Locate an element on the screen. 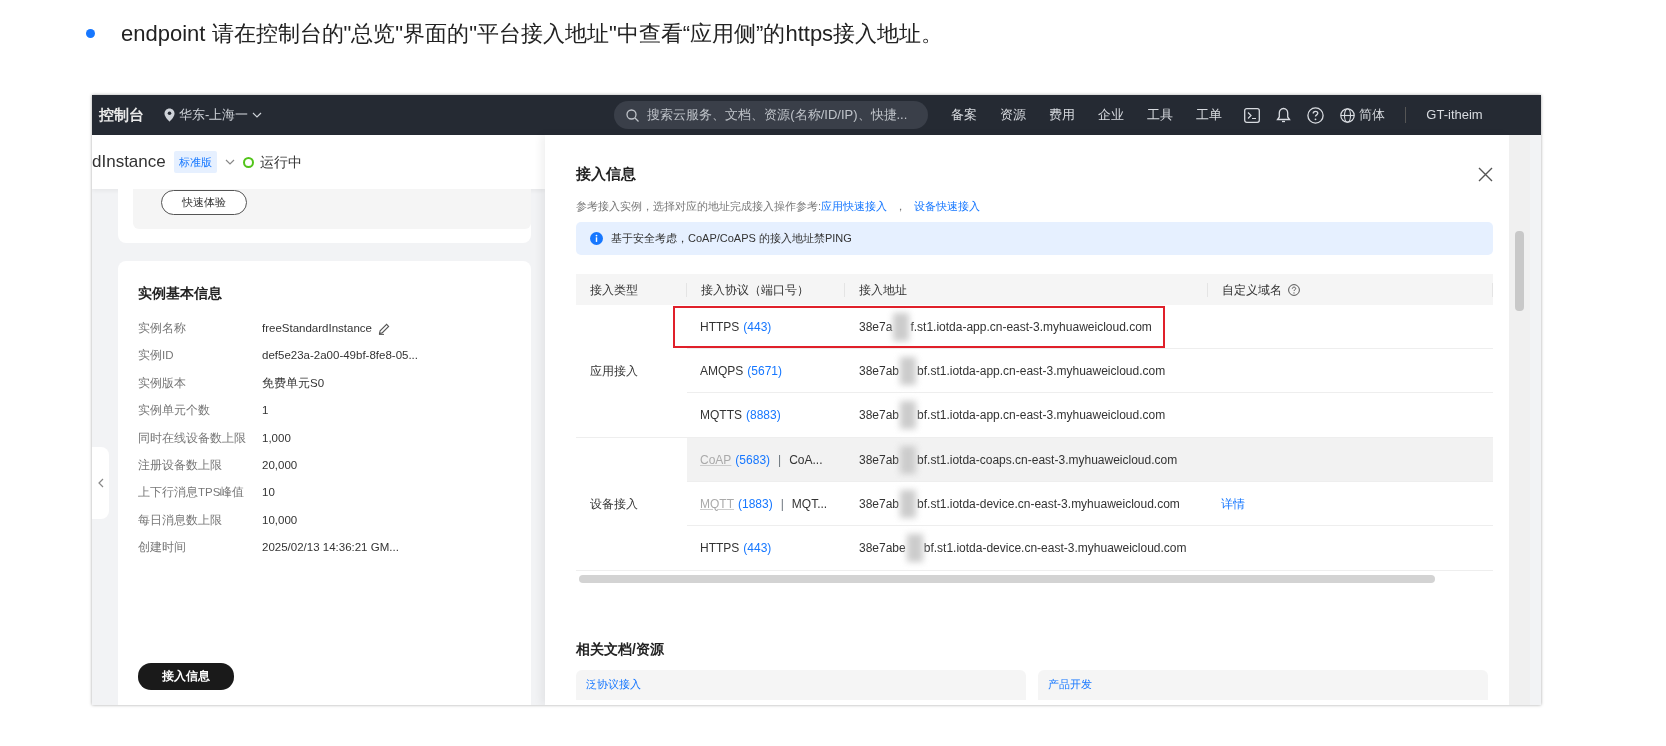 The image size is (1666, 746). info-icon is located at coordinates (596, 238).